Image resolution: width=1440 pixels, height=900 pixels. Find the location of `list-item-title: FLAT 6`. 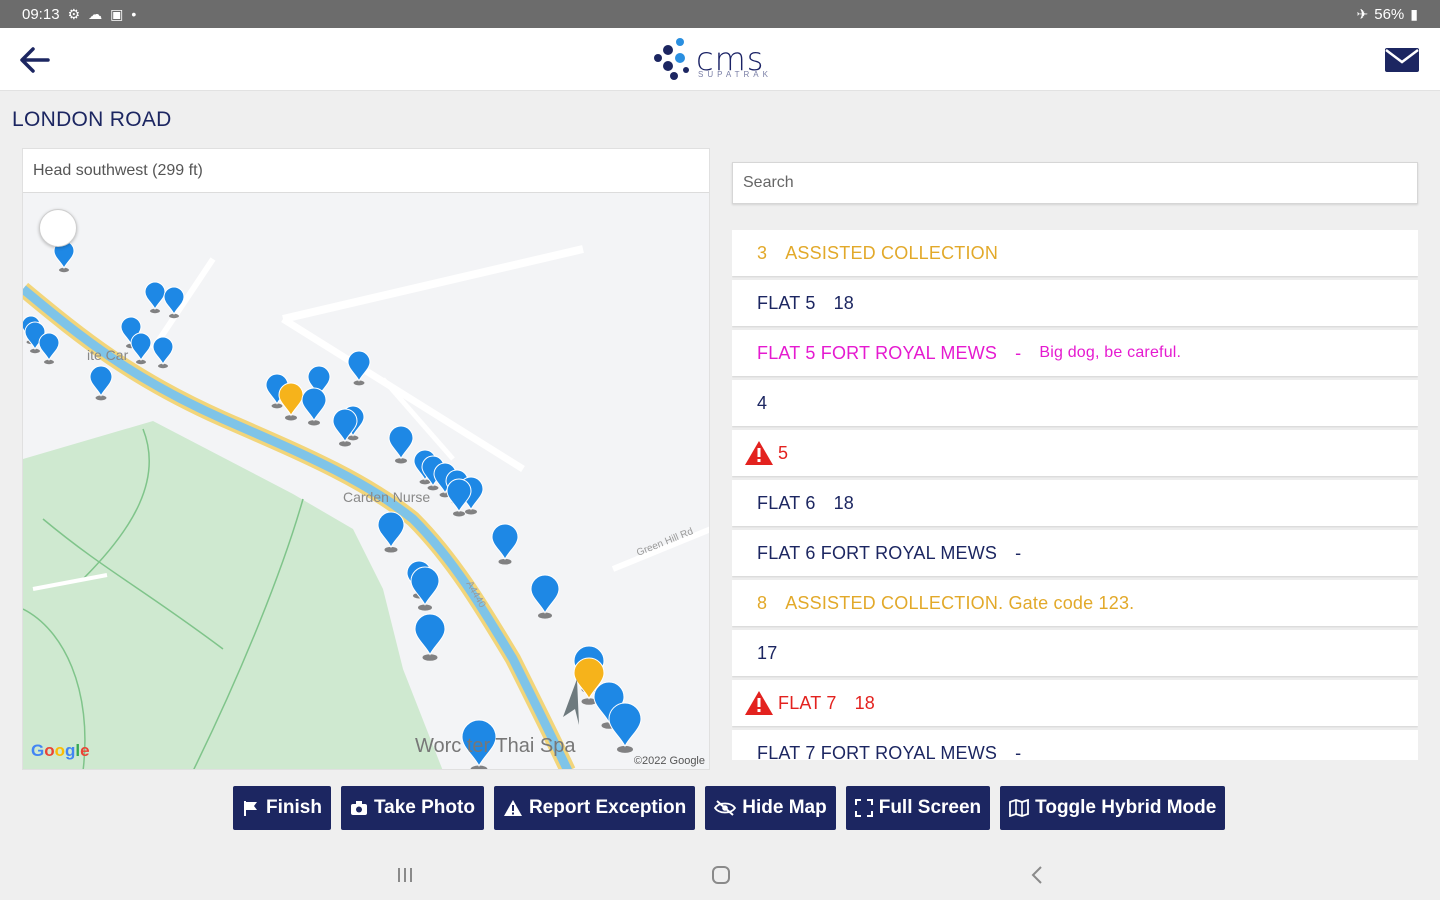

list-item-title: FLAT 6 is located at coordinates (786, 502).